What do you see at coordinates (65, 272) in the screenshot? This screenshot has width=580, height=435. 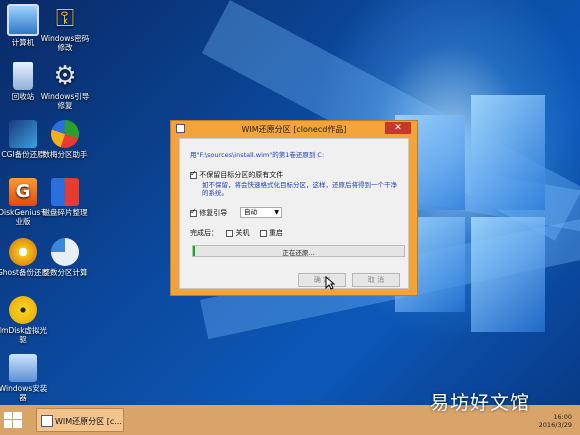 I see `desktop-icon-label: 整数分区计算` at bounding box center [65, 272].